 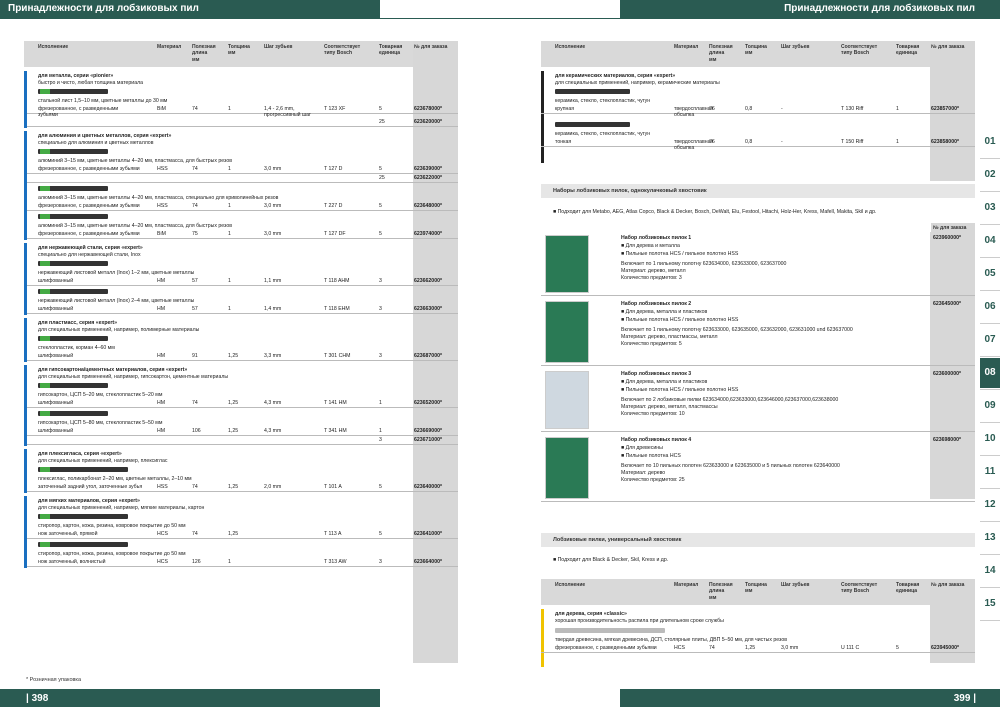 What do you see at coordinates (990, 373) in the screenshot?
I see `chapter-tab-08: 08` at bounding box center [990, 373].